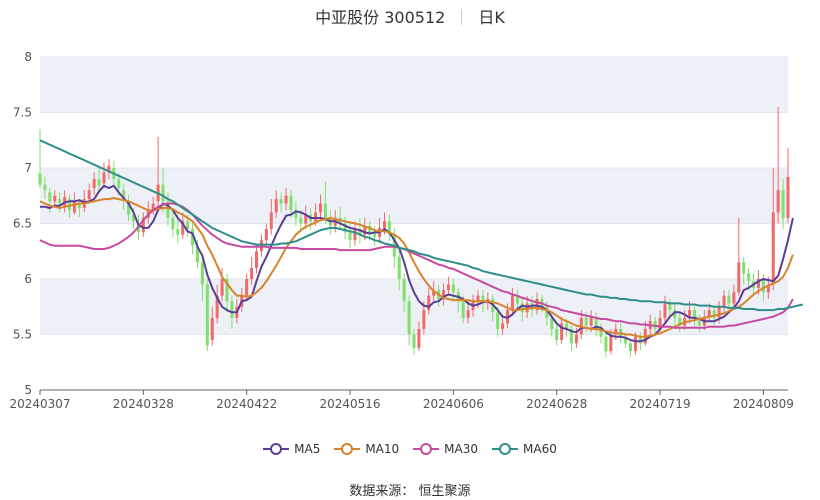 This screenshot has width=820, height=500. I want to click on y-axis: 5 5.5 6 6.5 7 7.5 8, so click(22, 223).